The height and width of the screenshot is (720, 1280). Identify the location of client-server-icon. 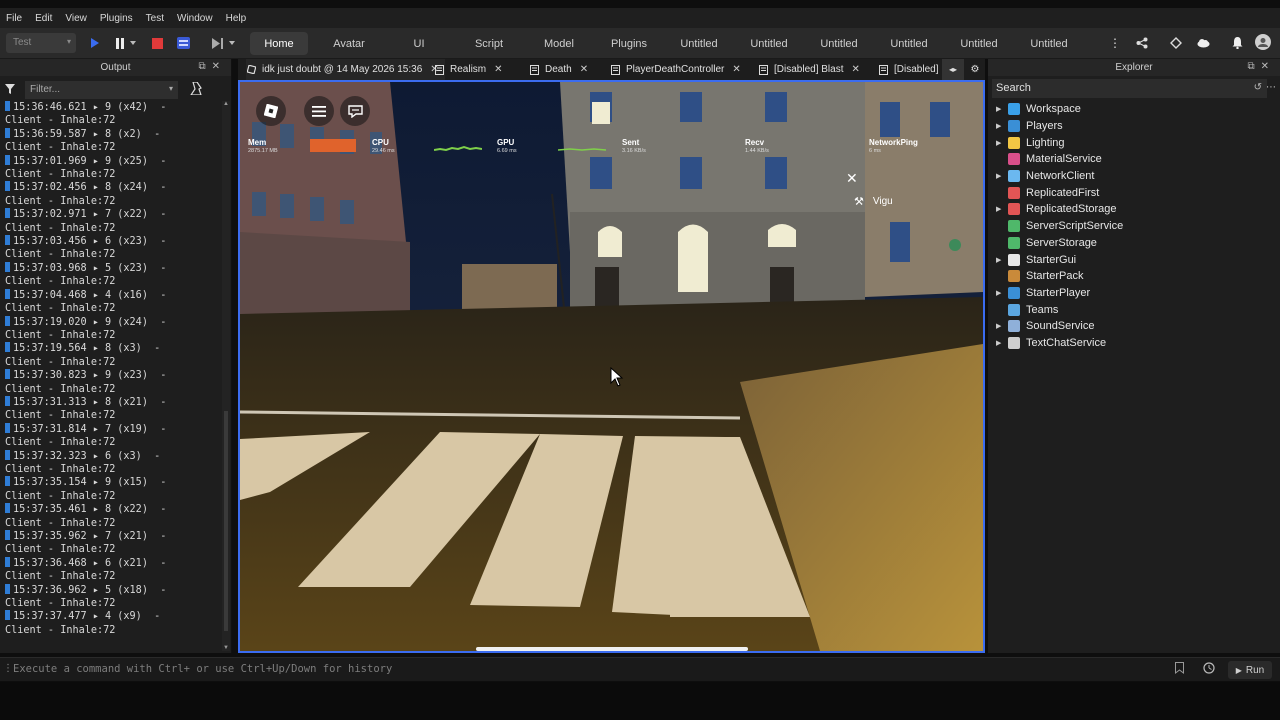
(183, 43).